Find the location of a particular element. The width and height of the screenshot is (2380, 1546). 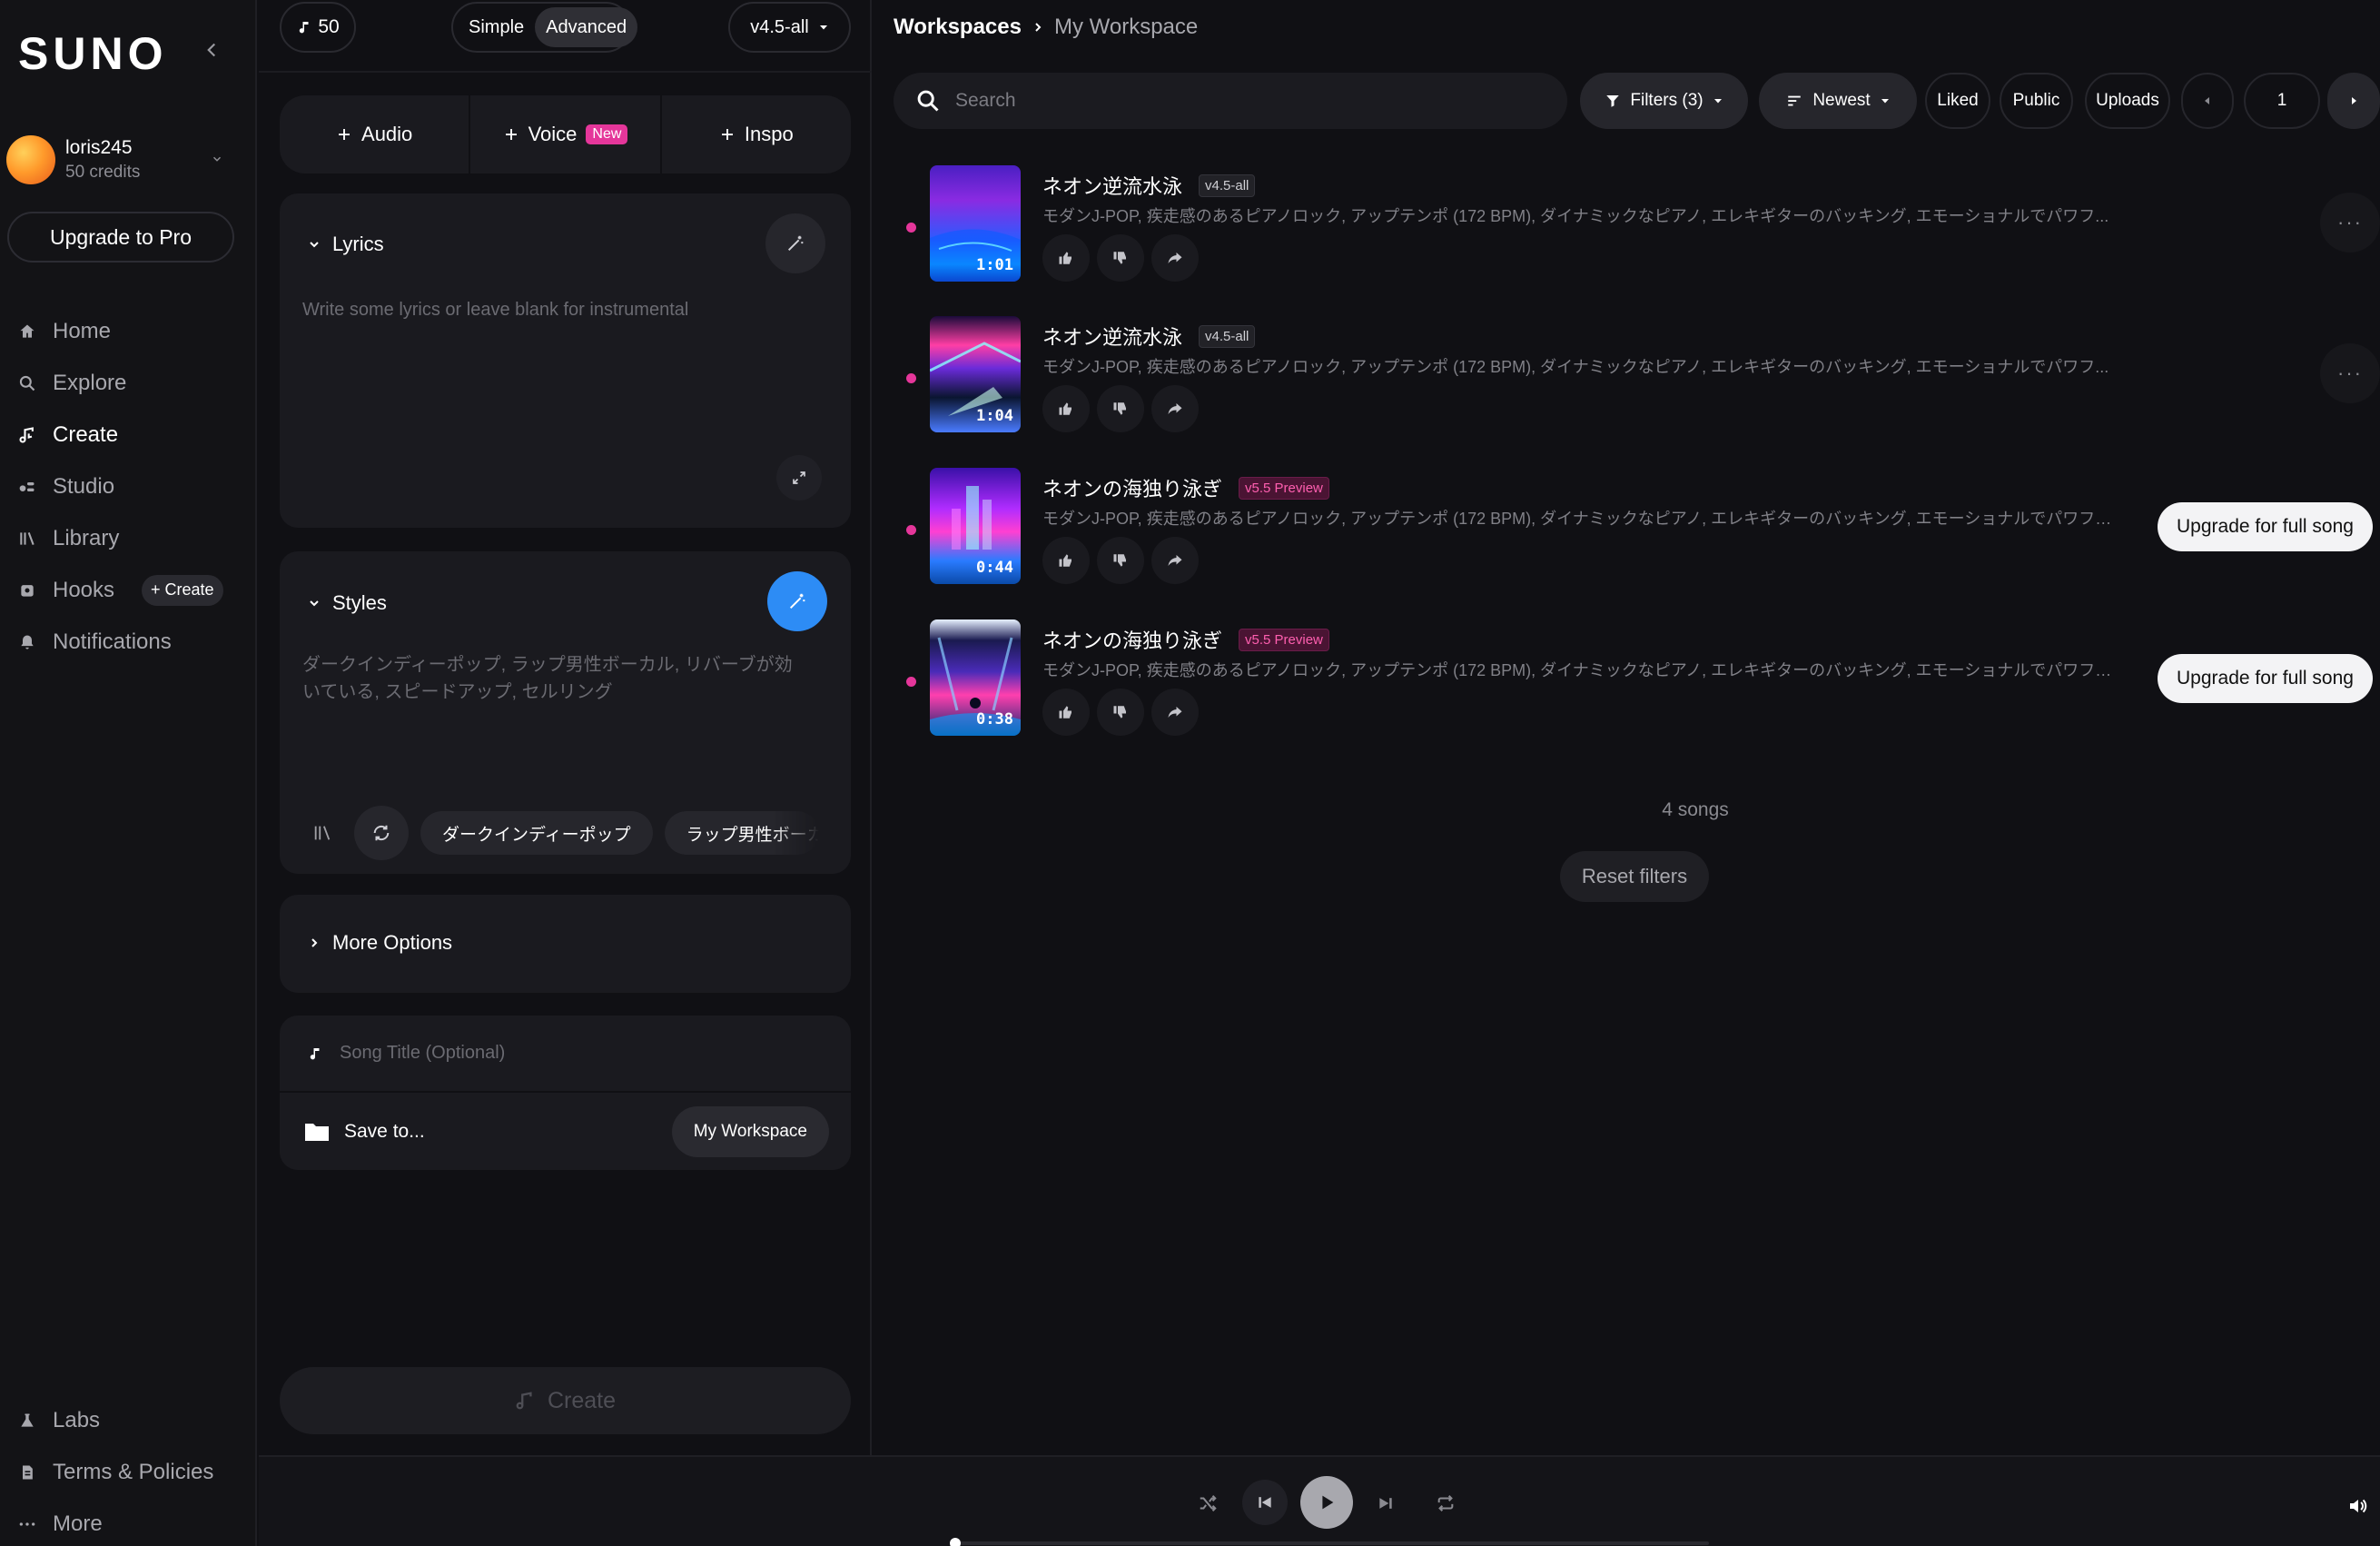

song-title-input: Song Title (Optional) is located at coordinates (565, 1054).